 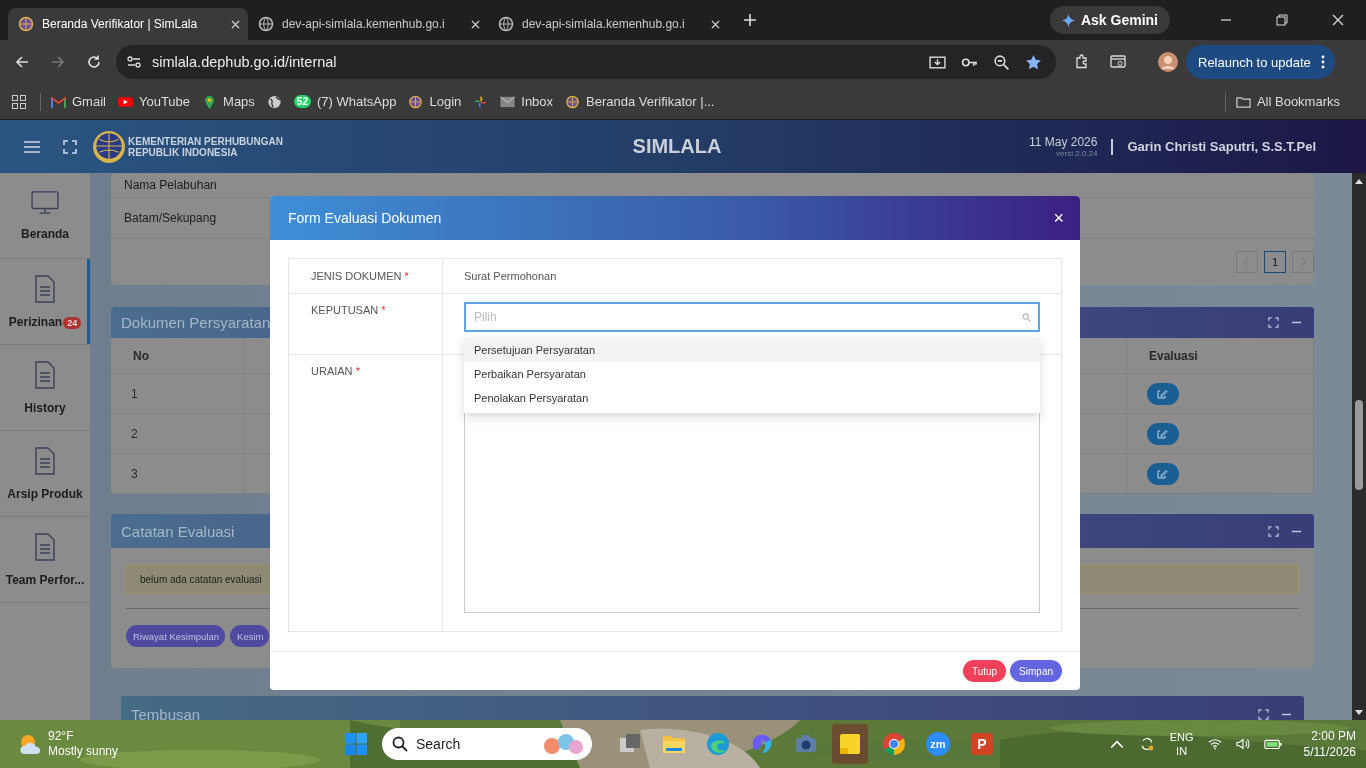 What do you see at coordinates (170, 185) in the screenshot?
I see `table-cell: Nama Pelabuhan` at bounding box center [170, 185].